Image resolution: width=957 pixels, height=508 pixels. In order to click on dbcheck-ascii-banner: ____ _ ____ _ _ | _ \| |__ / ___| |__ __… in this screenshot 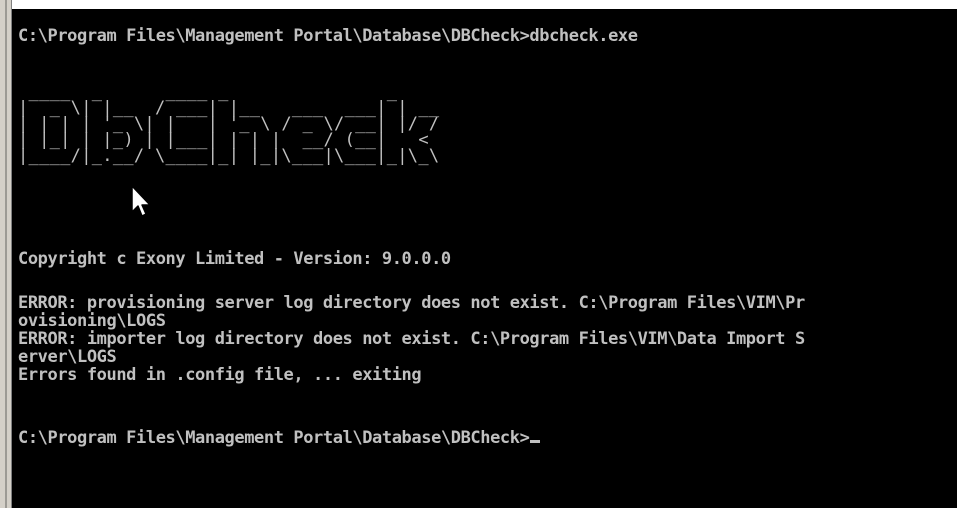, I will do `click(229, 125)`.